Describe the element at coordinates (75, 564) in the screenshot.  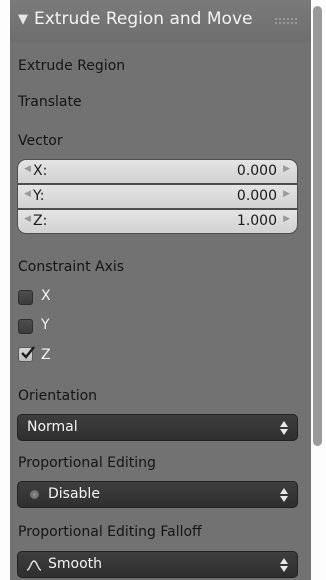
I see `proportional-falloff-value: Smooth` at that location.